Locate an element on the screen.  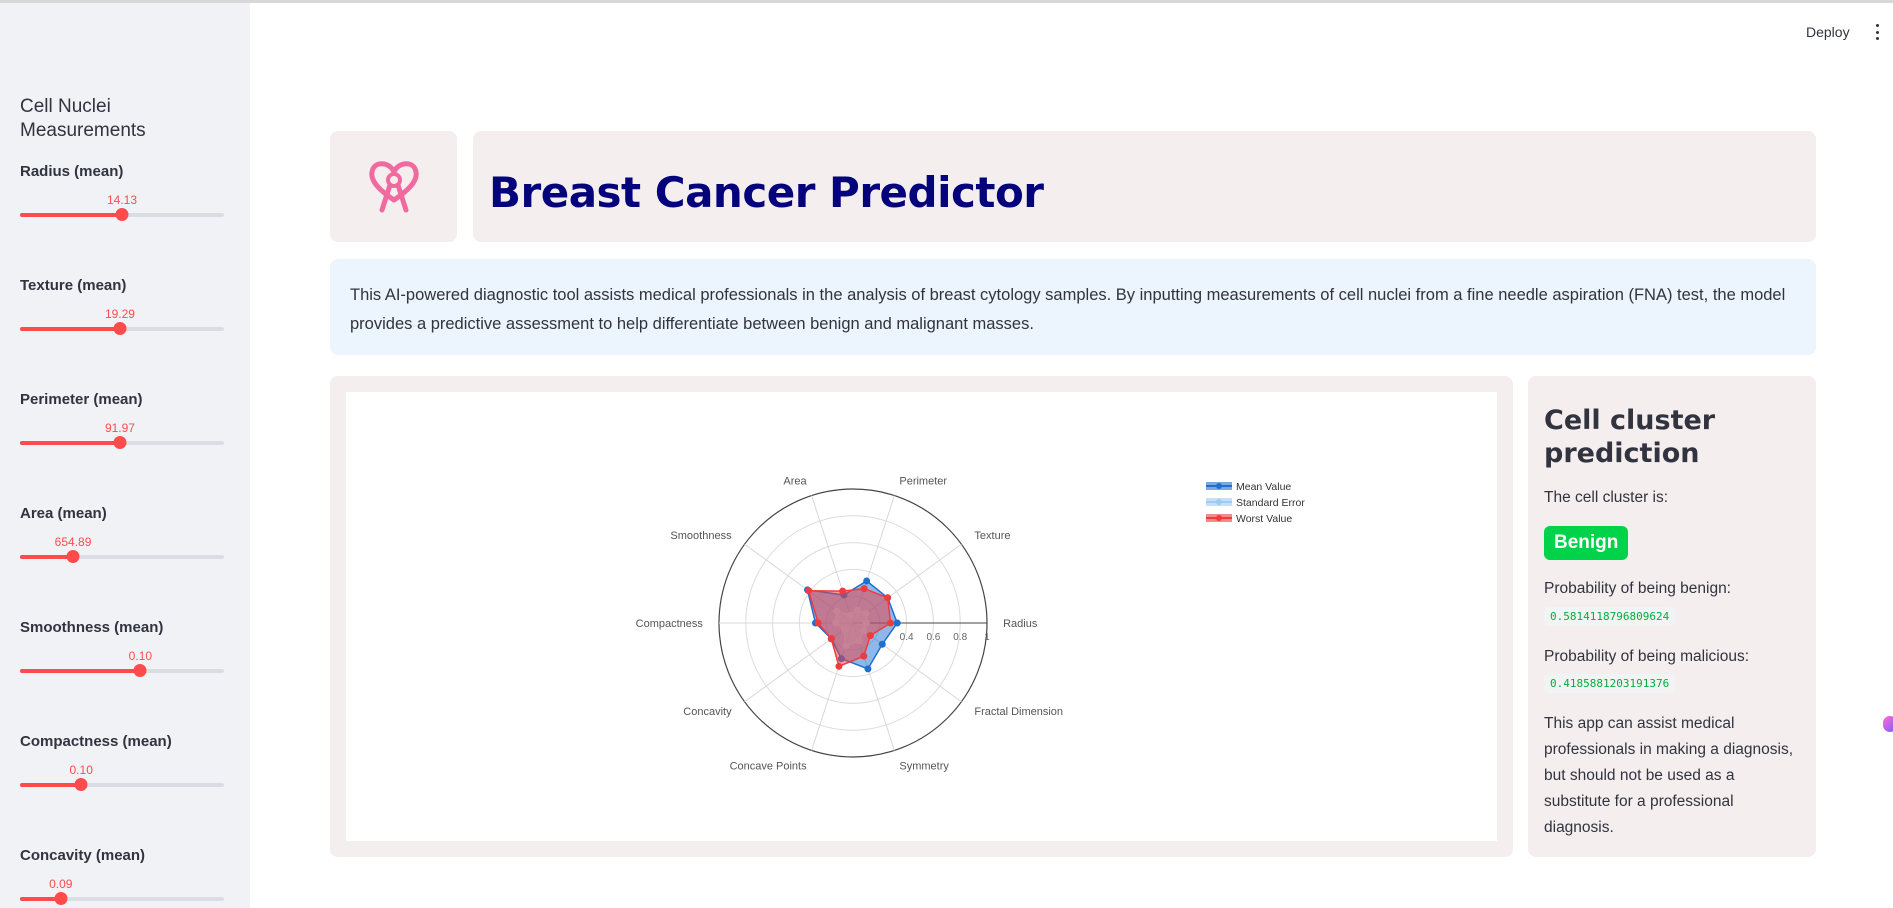
slider-label: Compactness (mean) is located at coordinates (96, 741).